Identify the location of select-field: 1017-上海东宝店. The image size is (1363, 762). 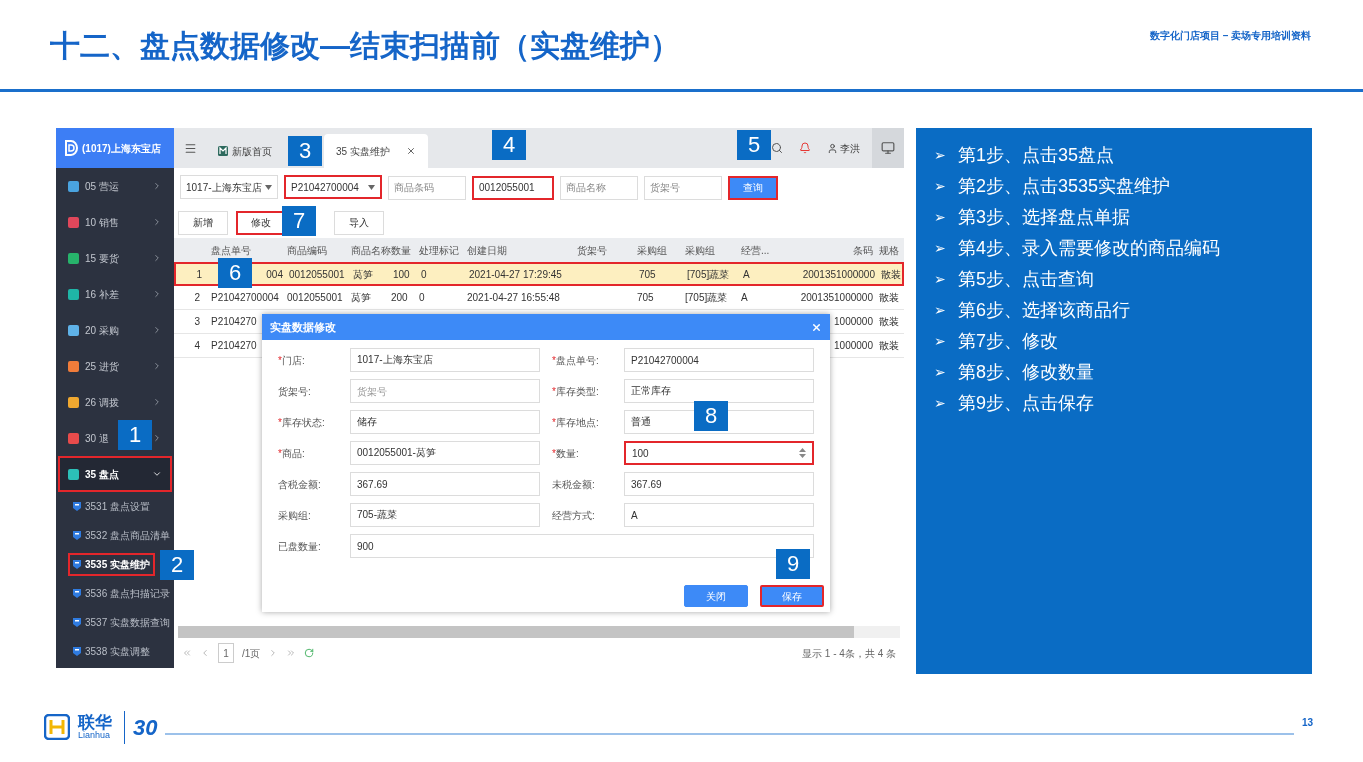
(229, 187).